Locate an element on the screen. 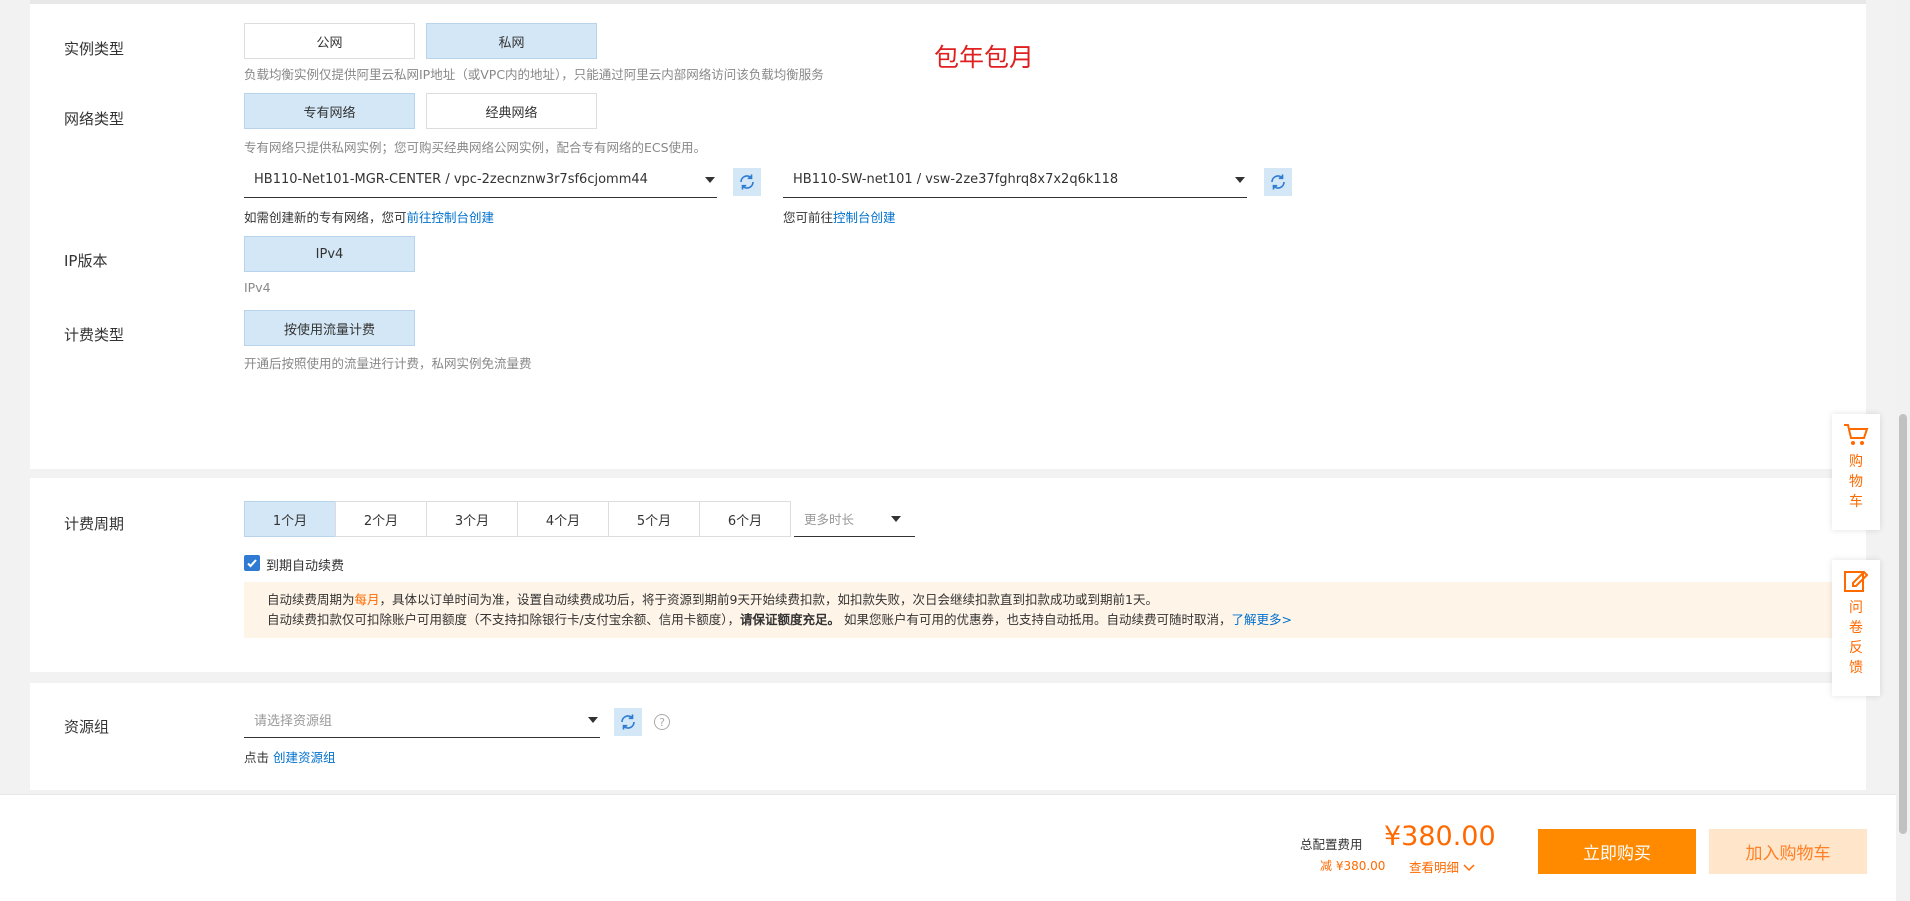 This screenshot has height=901, width=1910. check-icon is located at coordinates (252, 563).